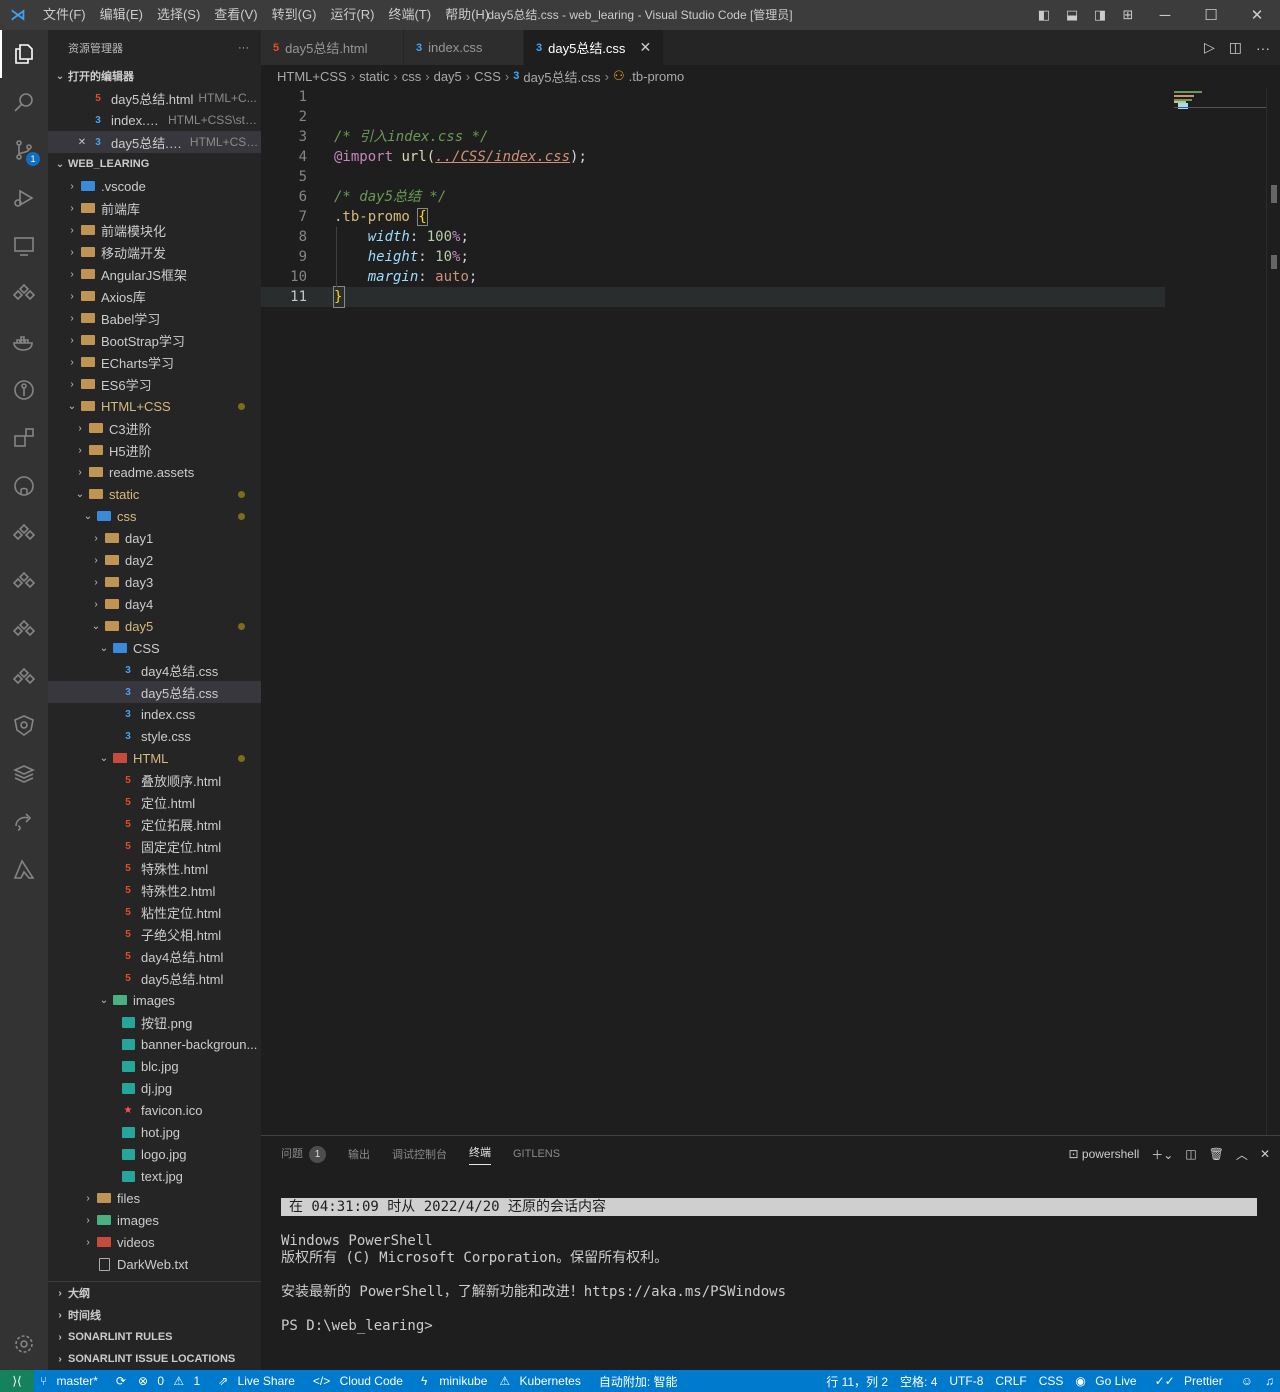  What do you see at coordinates (1192, 1381) in the screenshot?
I see `prettier-status: ✓✓ Prettier` at bounding box center [1192, 1381].